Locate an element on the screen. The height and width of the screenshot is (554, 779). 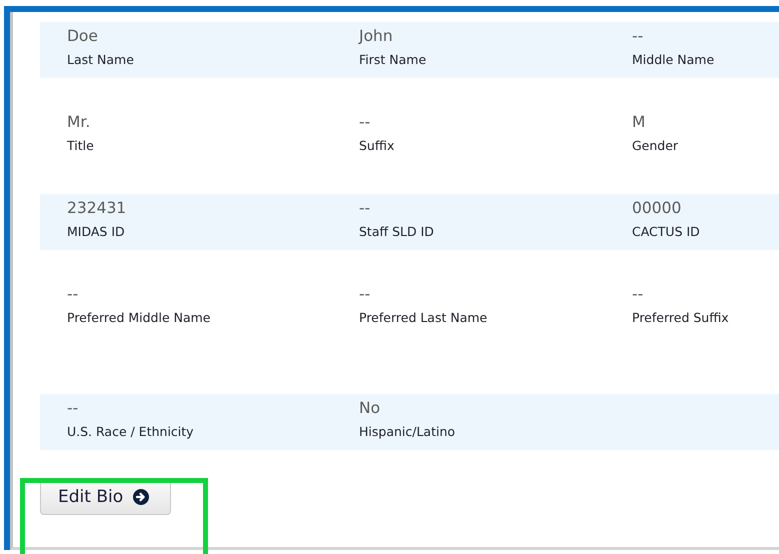
field-label: Last Name is located at coordinates (100, 60).